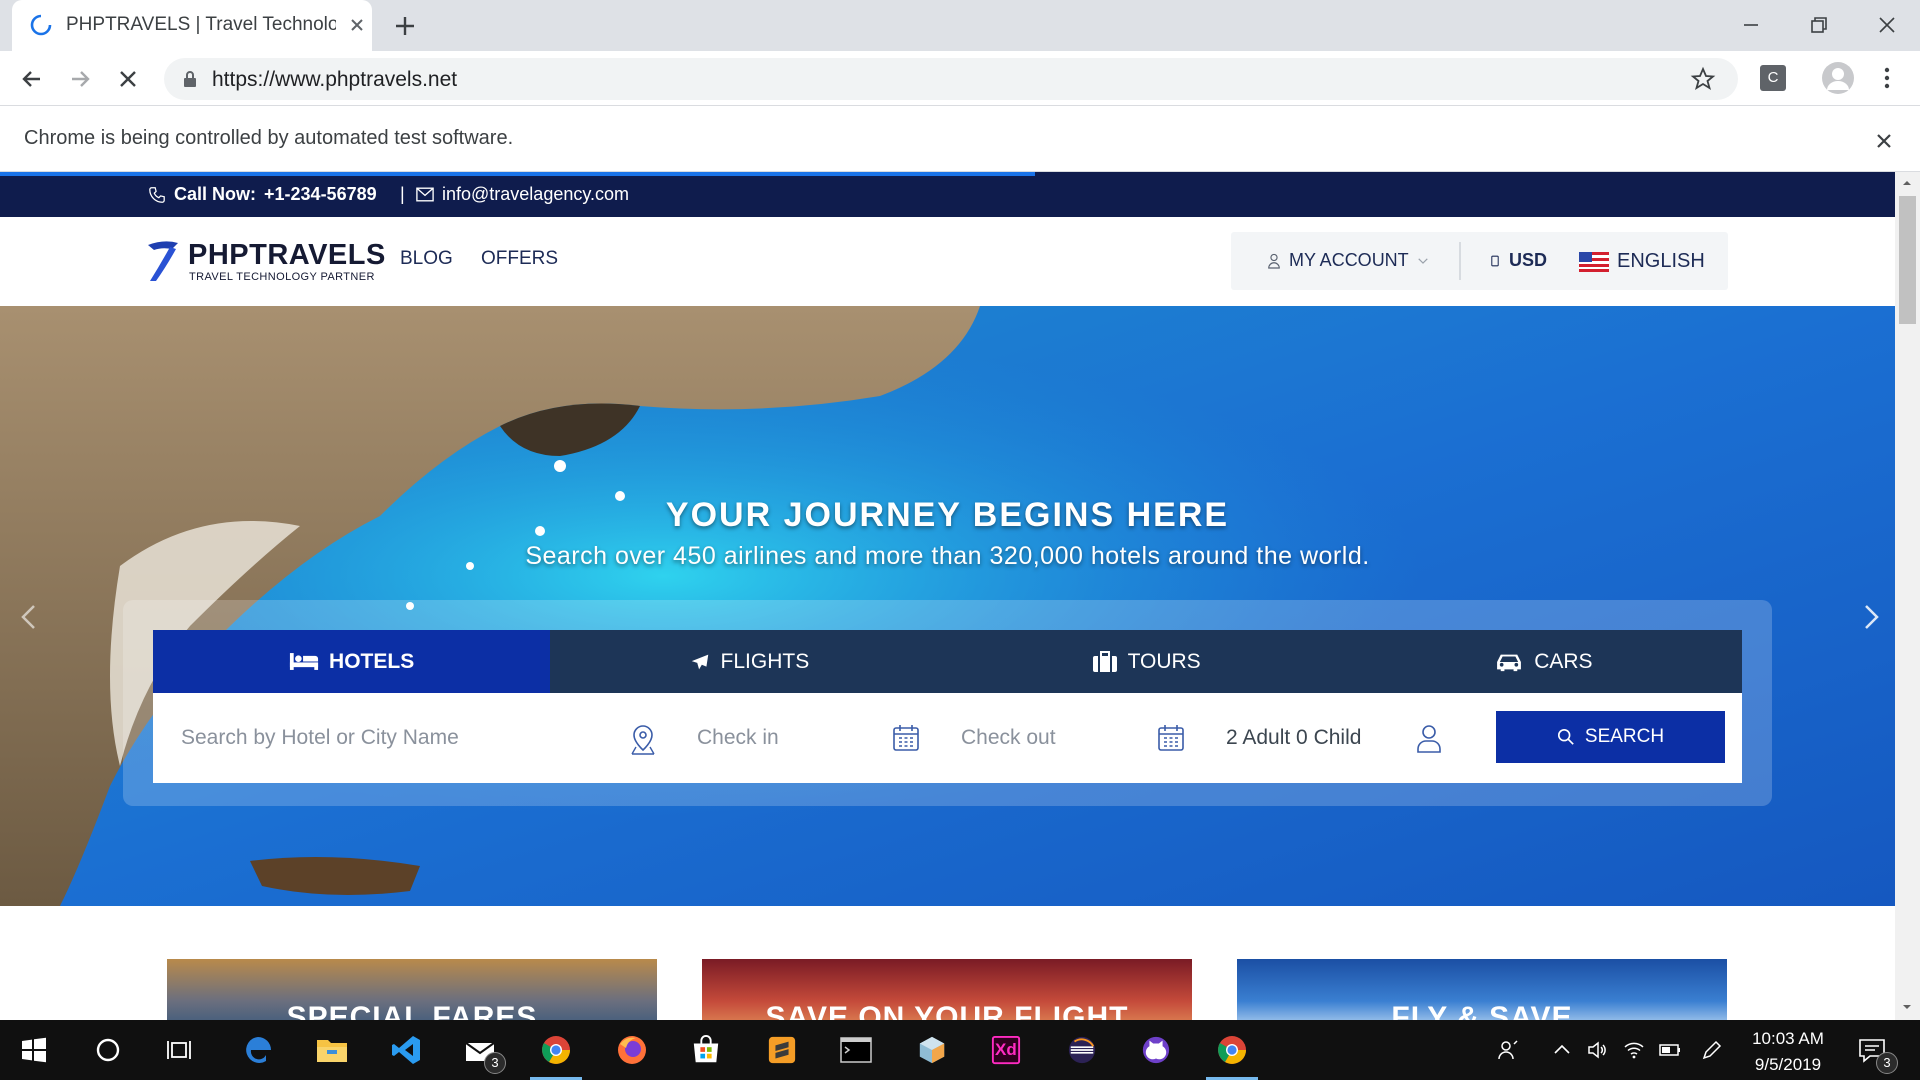 The width and height of the screenshot is (1920, 1080). What do you see at coordinates (1884, 141) in the screenshot?
I see `close-infobar-icon` at bounding box center [1884, 141].